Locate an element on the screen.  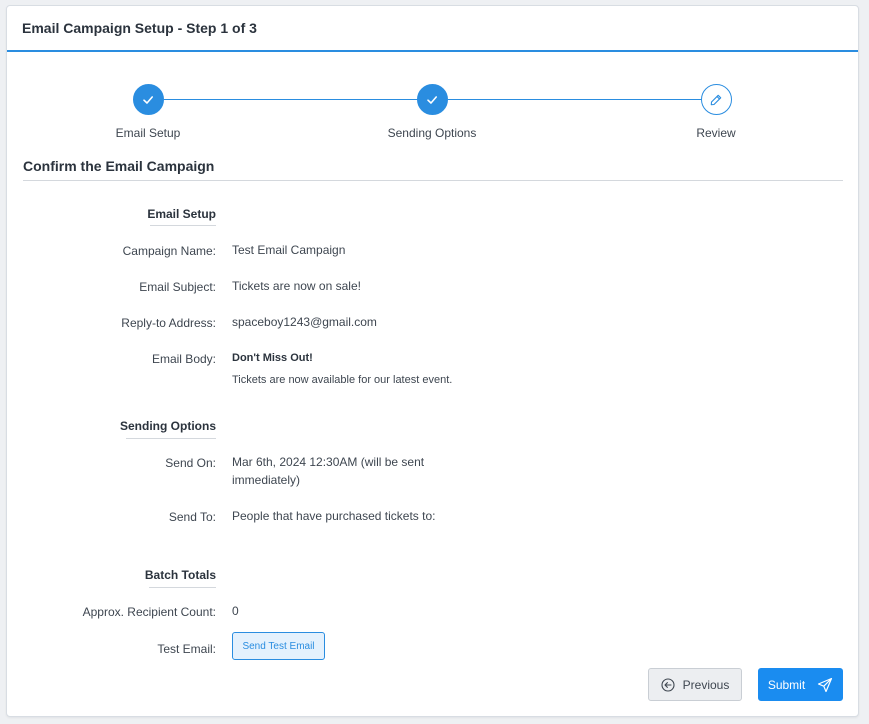
panel-header: Email Campaign Setup - Step 1 of 3 is located at coordinates (432, 29).